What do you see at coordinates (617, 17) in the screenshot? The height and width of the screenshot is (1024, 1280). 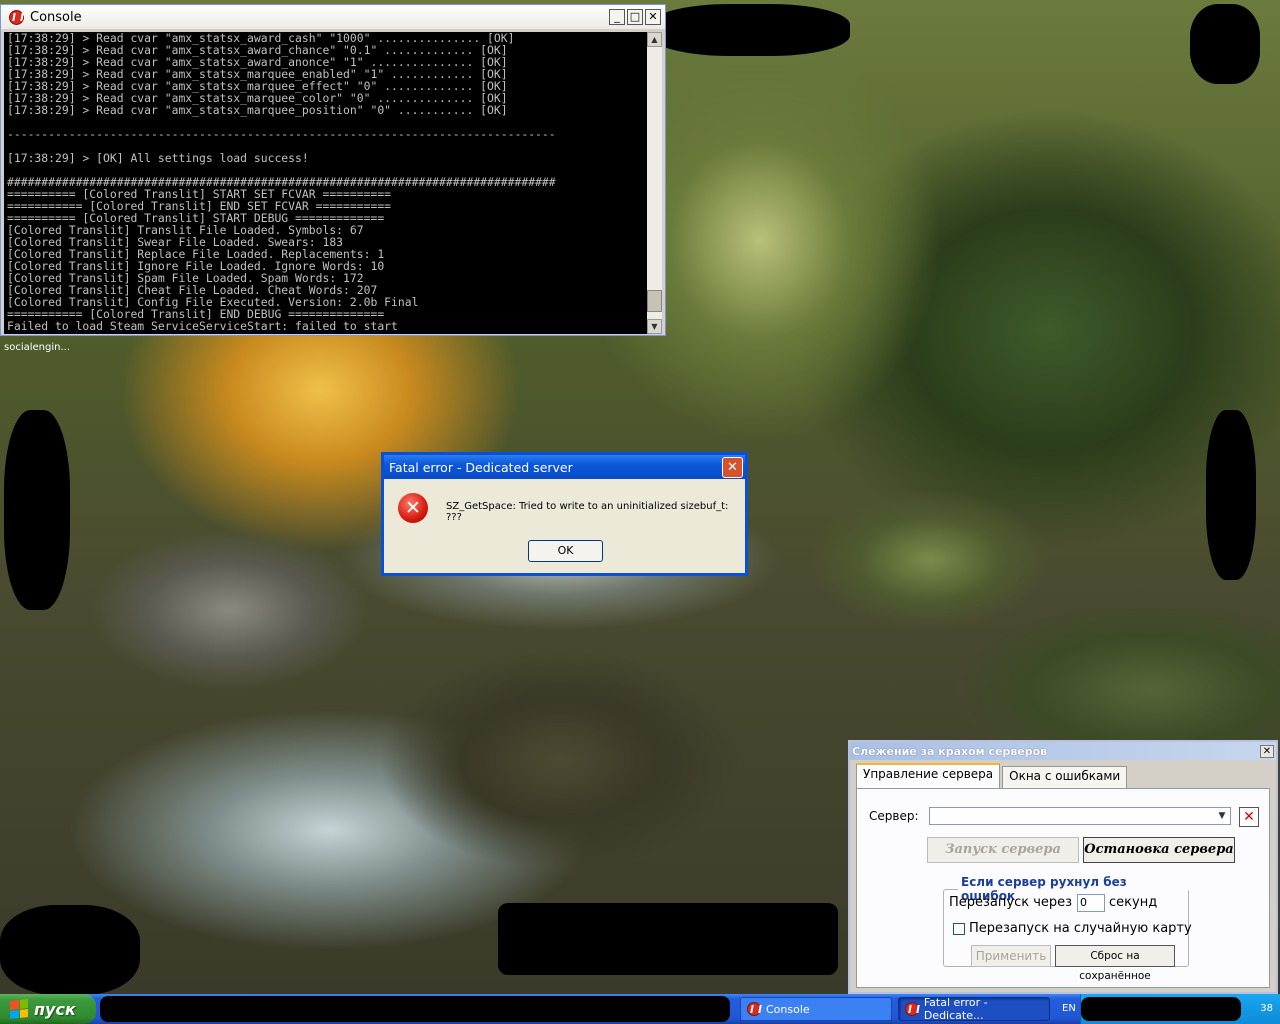 I see `minimize-button: _` at bounding box center [617, 17].